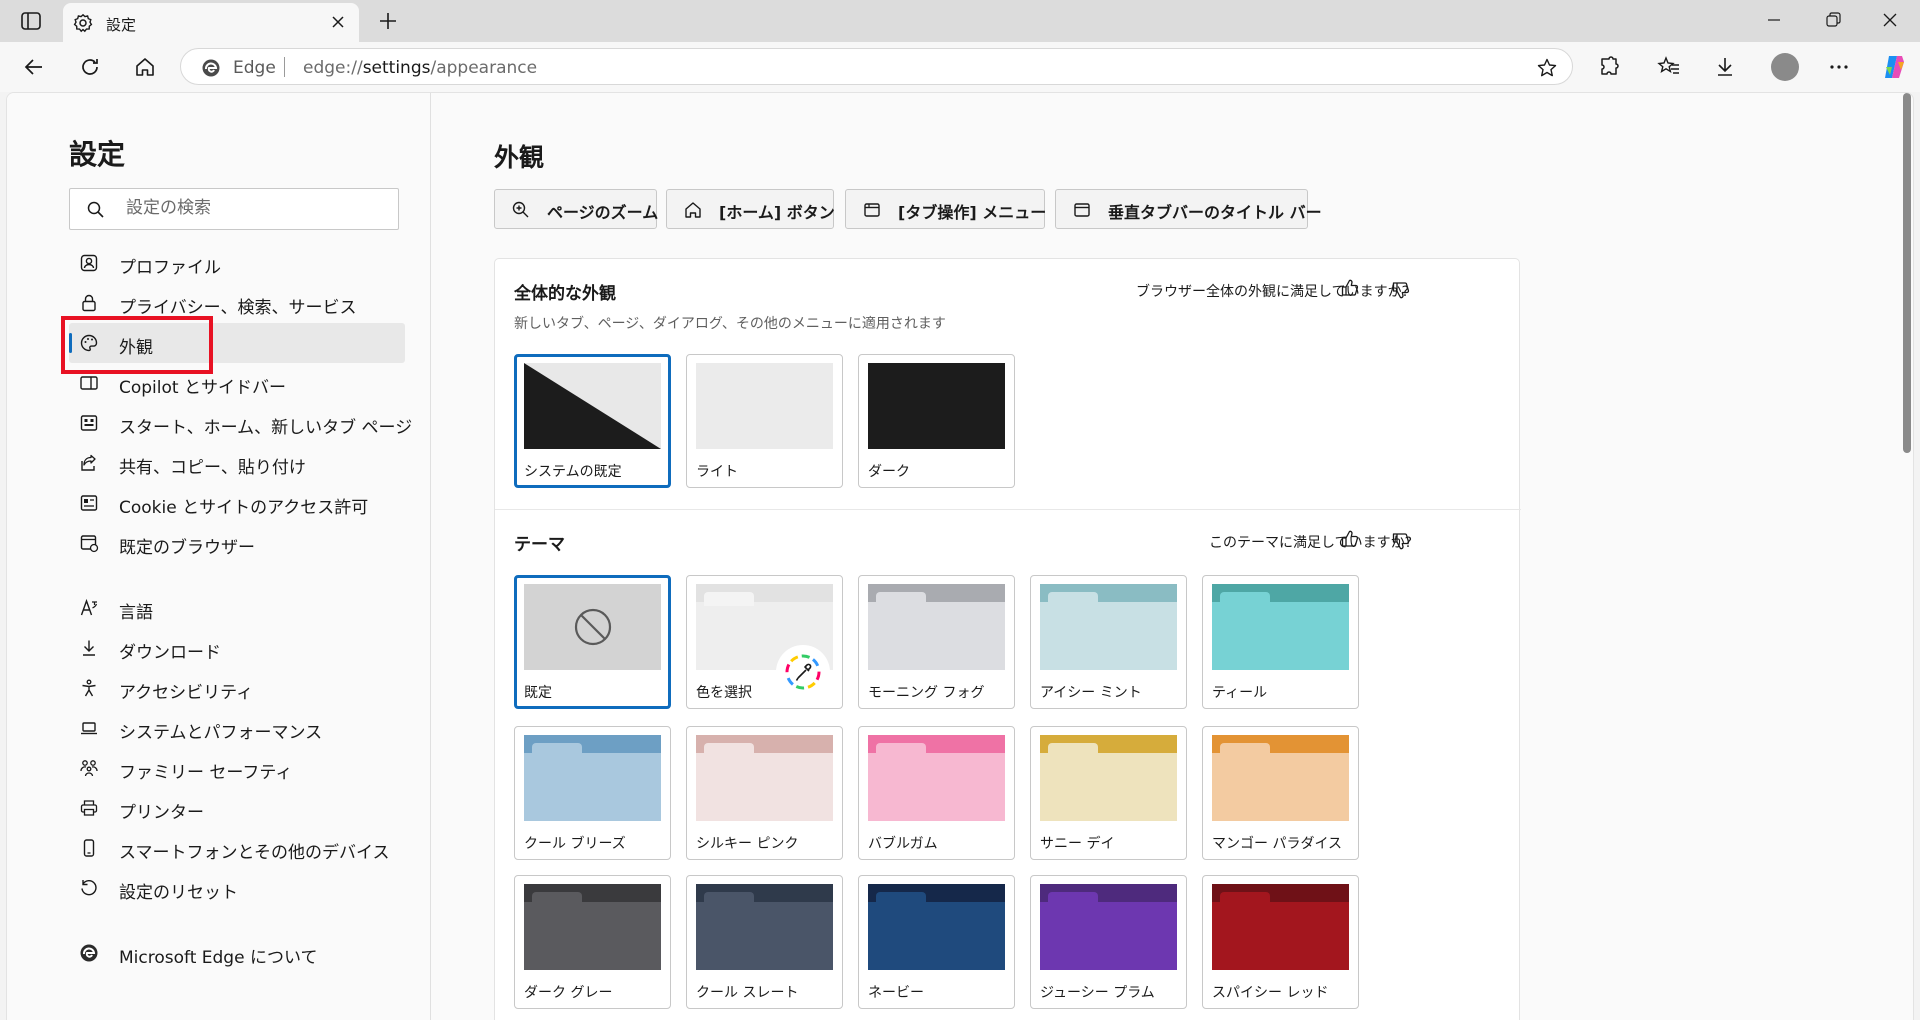  Describe the element at coordinates (31, 21) in the screenshot. I see `tab-actions-icon` at that location.